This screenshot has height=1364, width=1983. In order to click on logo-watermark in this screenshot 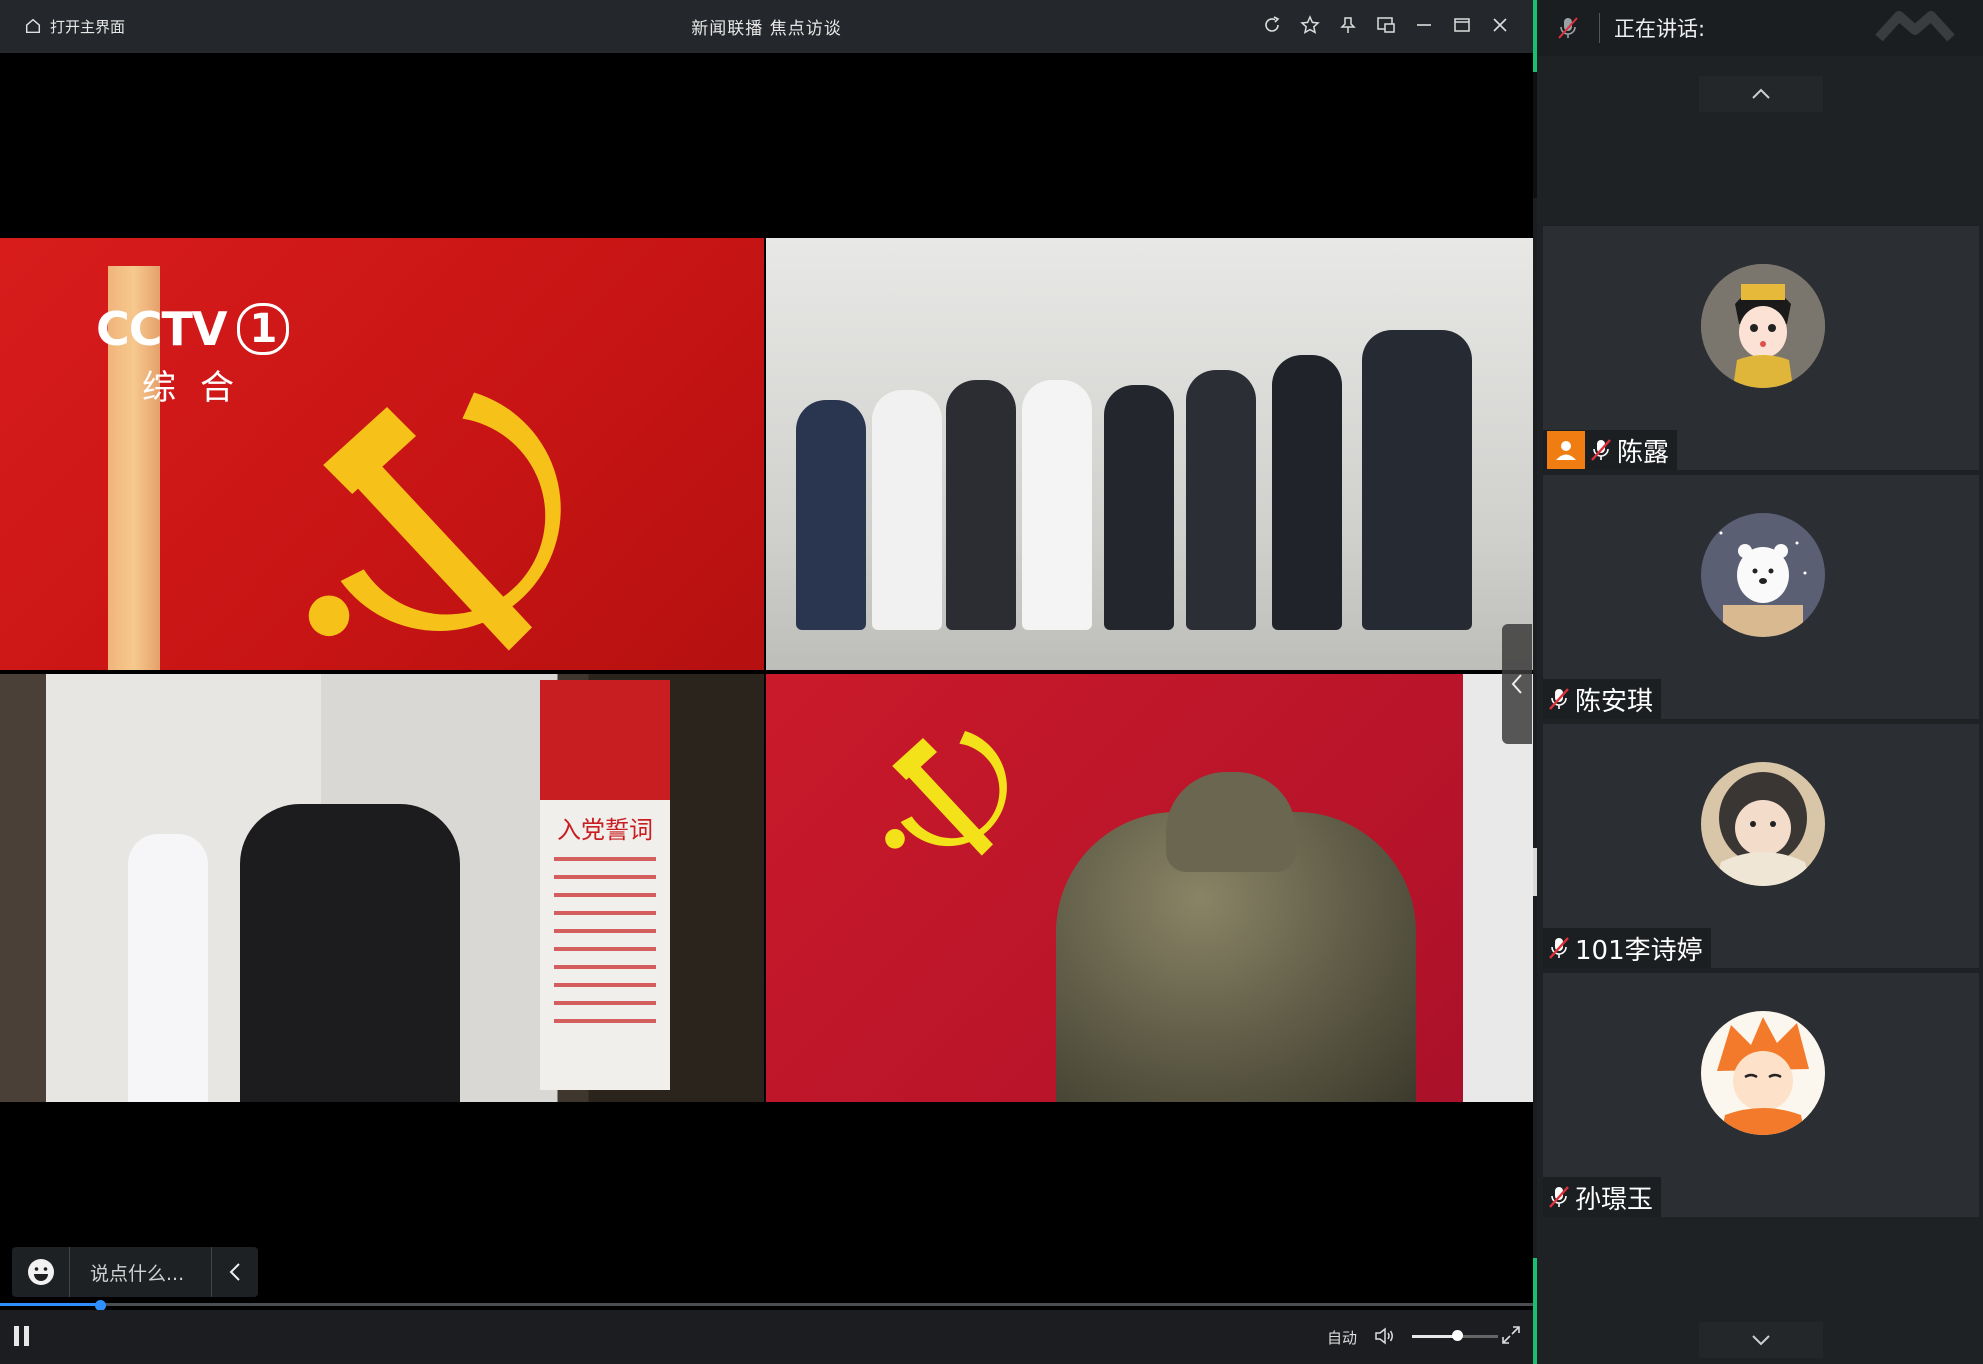, I will do `click(1915, 26)`.